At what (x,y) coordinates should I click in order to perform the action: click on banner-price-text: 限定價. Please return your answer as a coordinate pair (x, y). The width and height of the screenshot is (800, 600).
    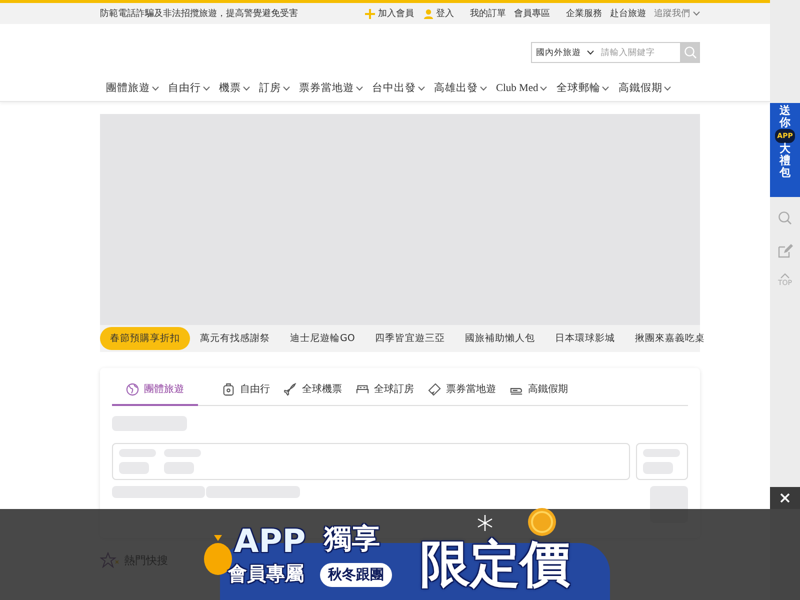
    Looking at the image, I should click on (495, 564).